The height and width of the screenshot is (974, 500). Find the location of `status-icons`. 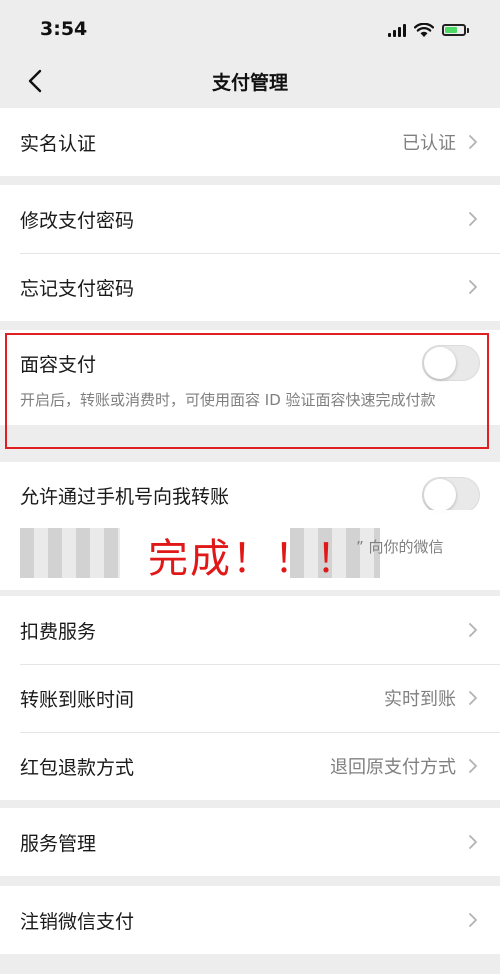

status-icons is located at coordinates (428, 30).